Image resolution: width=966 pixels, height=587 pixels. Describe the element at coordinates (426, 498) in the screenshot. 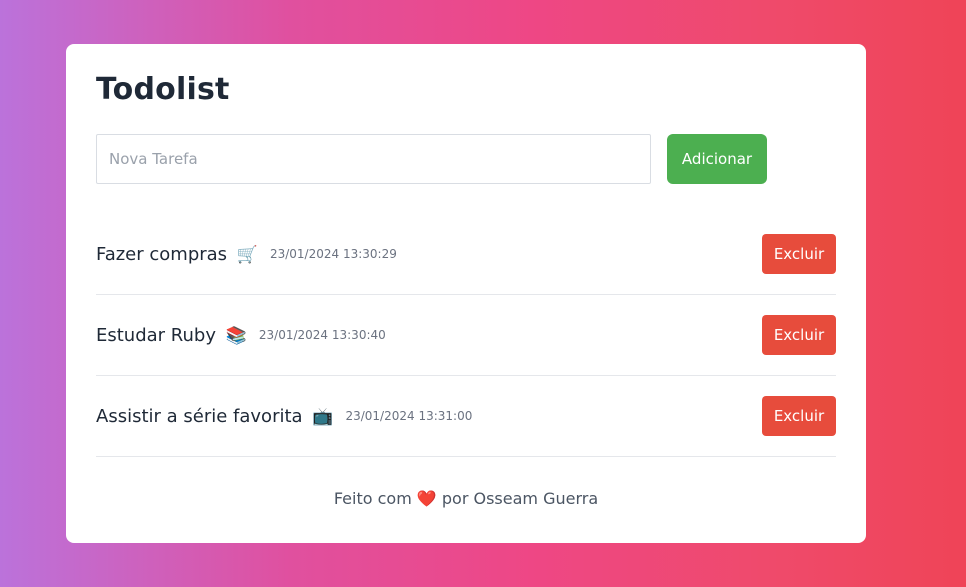

I see `heart-icon: ❤️` at that location.